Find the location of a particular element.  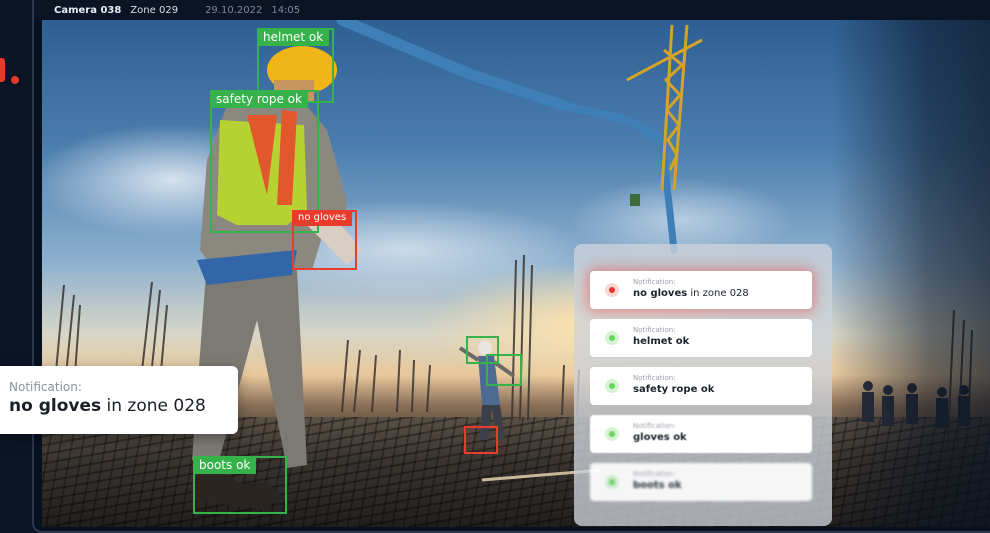

detection-box-worker-gloves is located at coordinates (481, 440).